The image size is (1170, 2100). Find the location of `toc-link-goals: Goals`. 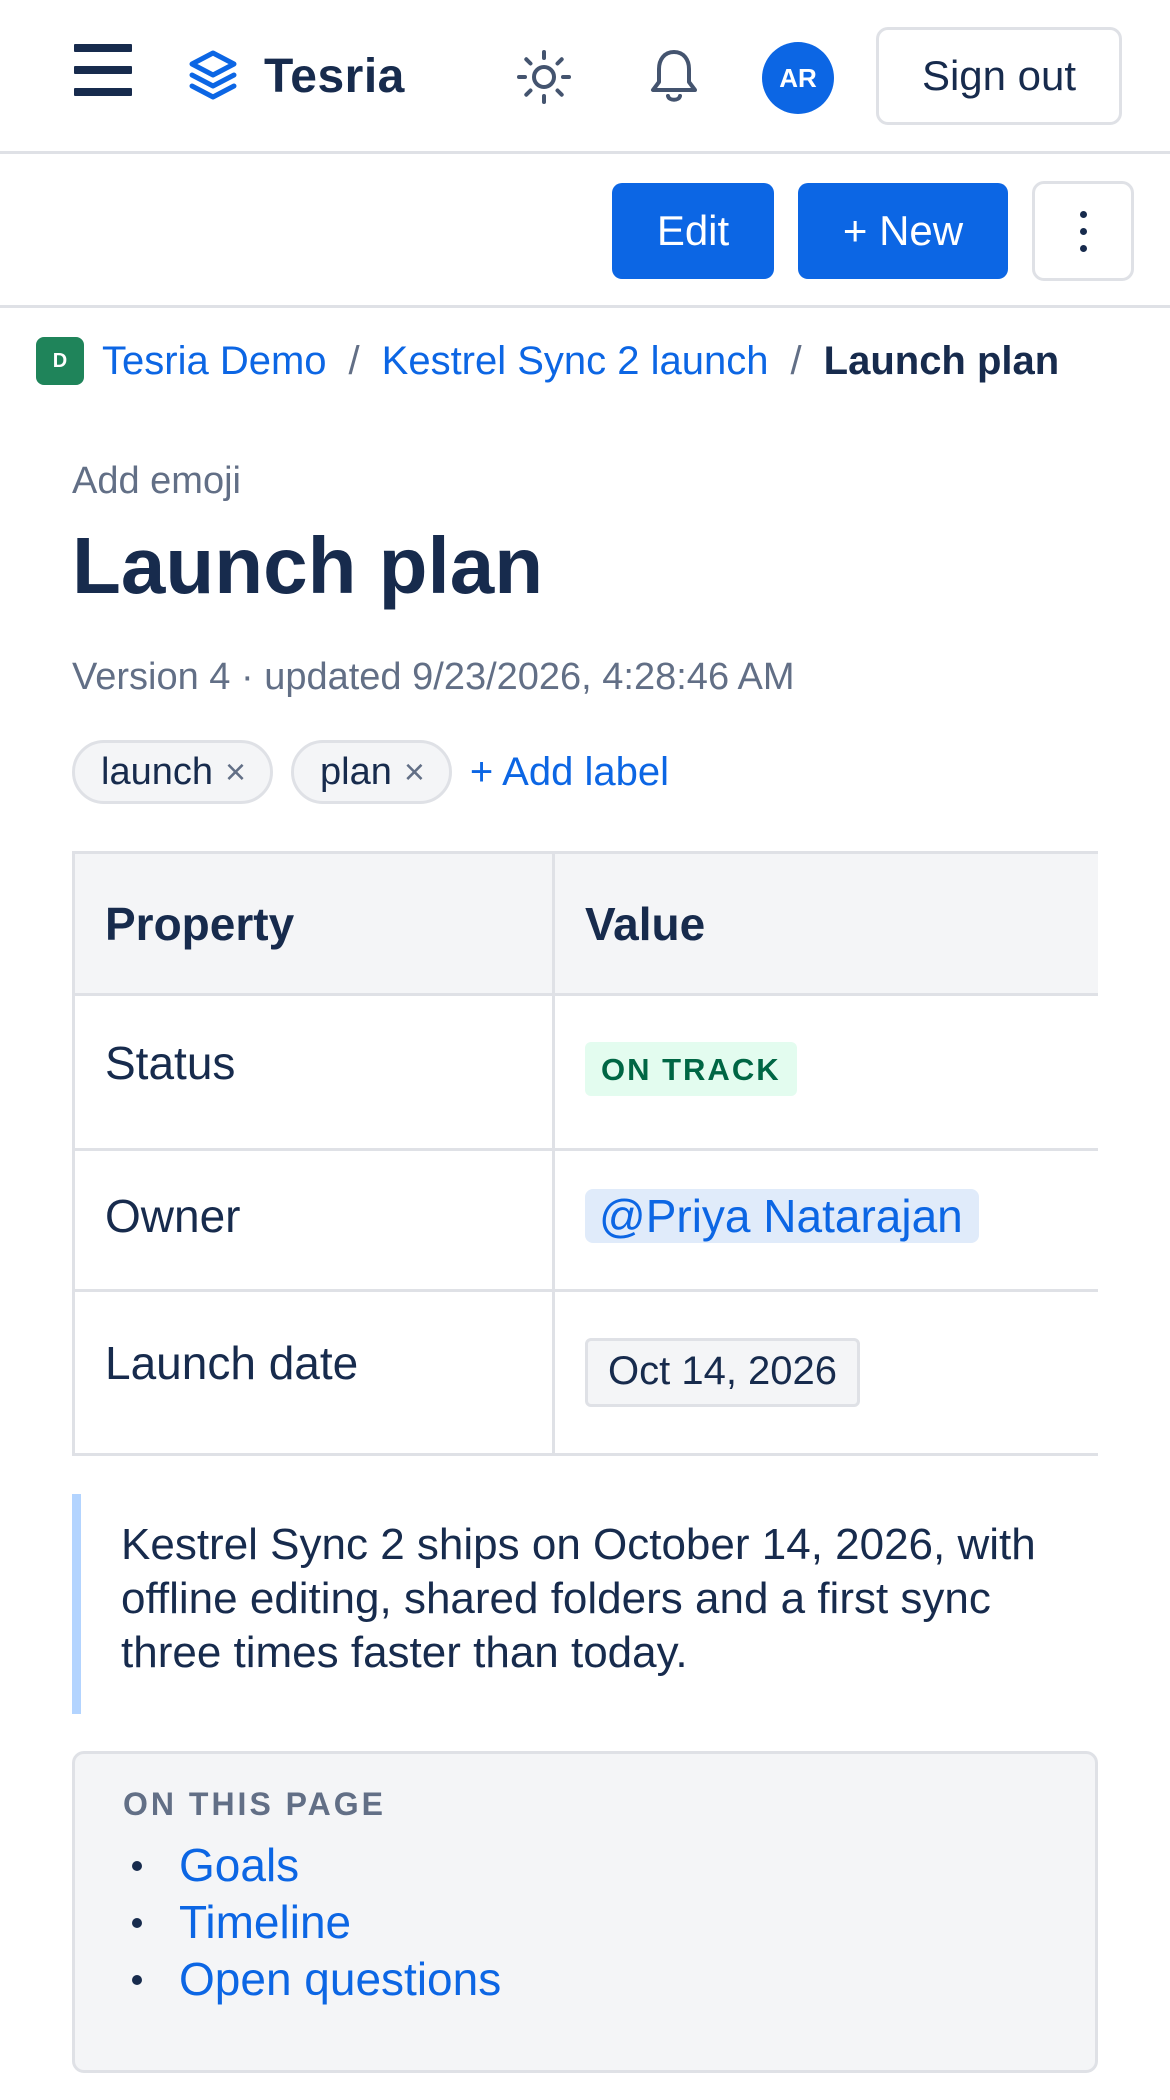

toc-link-goals: Goals is located at coordinates (239, 1865).